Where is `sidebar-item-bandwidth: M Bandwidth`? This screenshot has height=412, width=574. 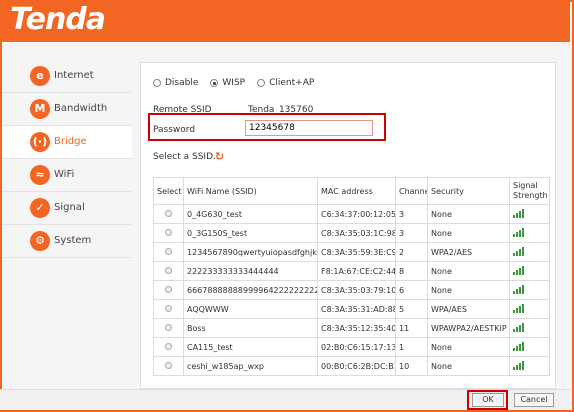
sidebar-item-bandwidth: M Bandwidth is located at coordinates (67, 109).